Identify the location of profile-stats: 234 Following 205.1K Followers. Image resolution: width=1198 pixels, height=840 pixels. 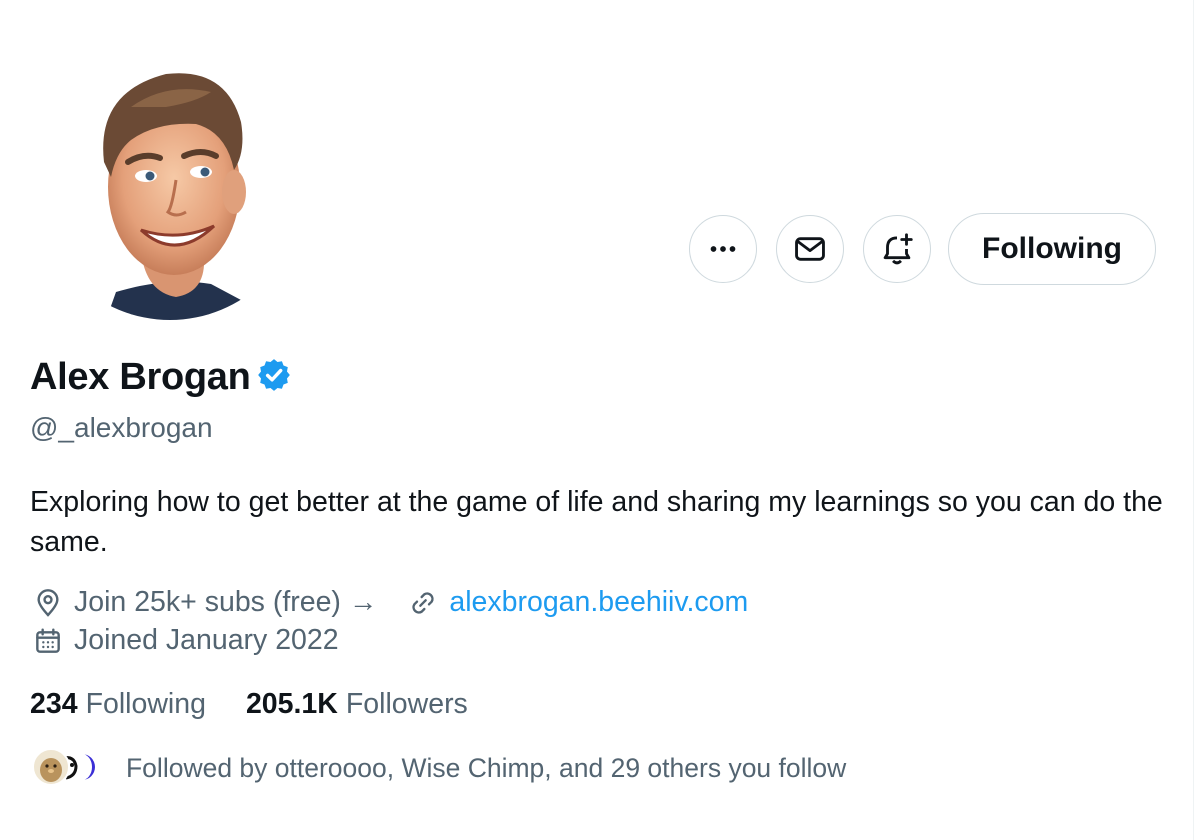
(269, 704).